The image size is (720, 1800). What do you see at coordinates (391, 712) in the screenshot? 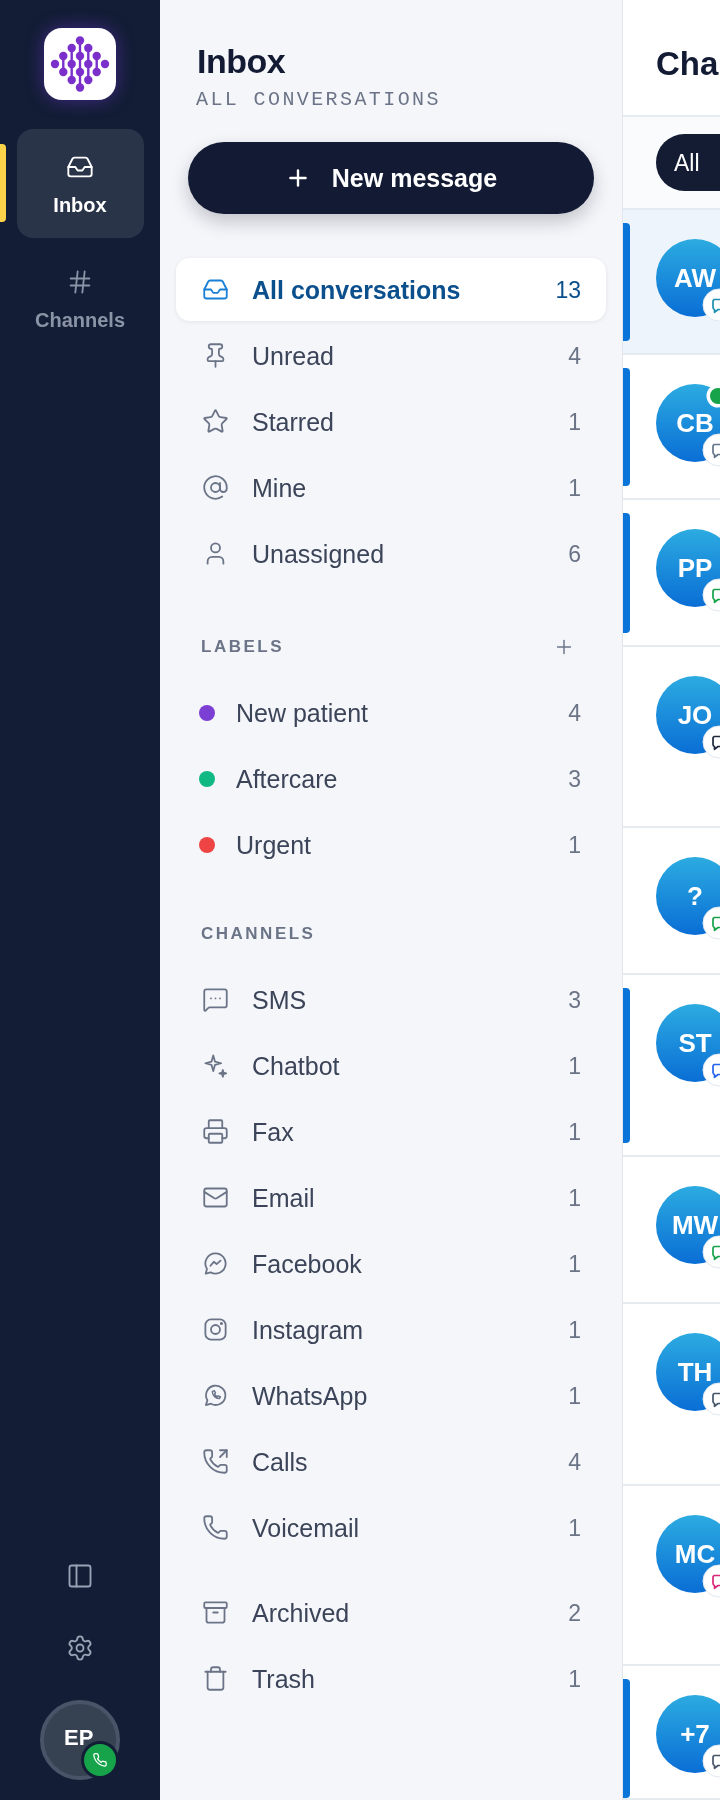
I see `nav-item: New patient 4` at bounding box center [391, 712].